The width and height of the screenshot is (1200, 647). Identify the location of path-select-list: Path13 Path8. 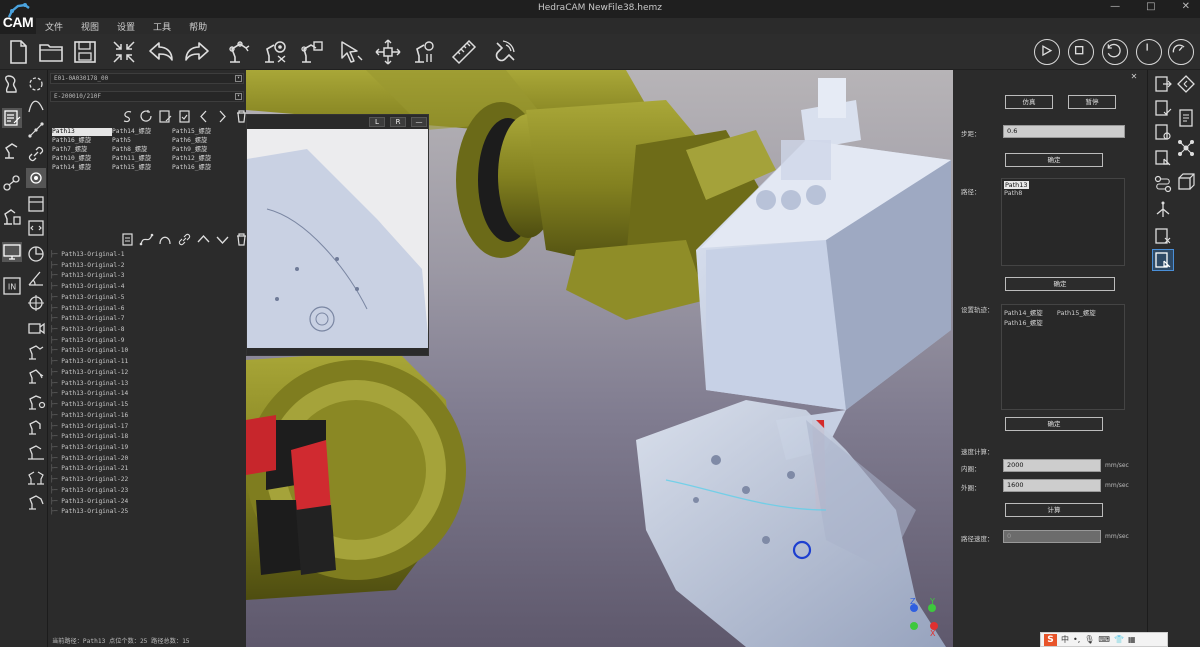
(1063, 222).